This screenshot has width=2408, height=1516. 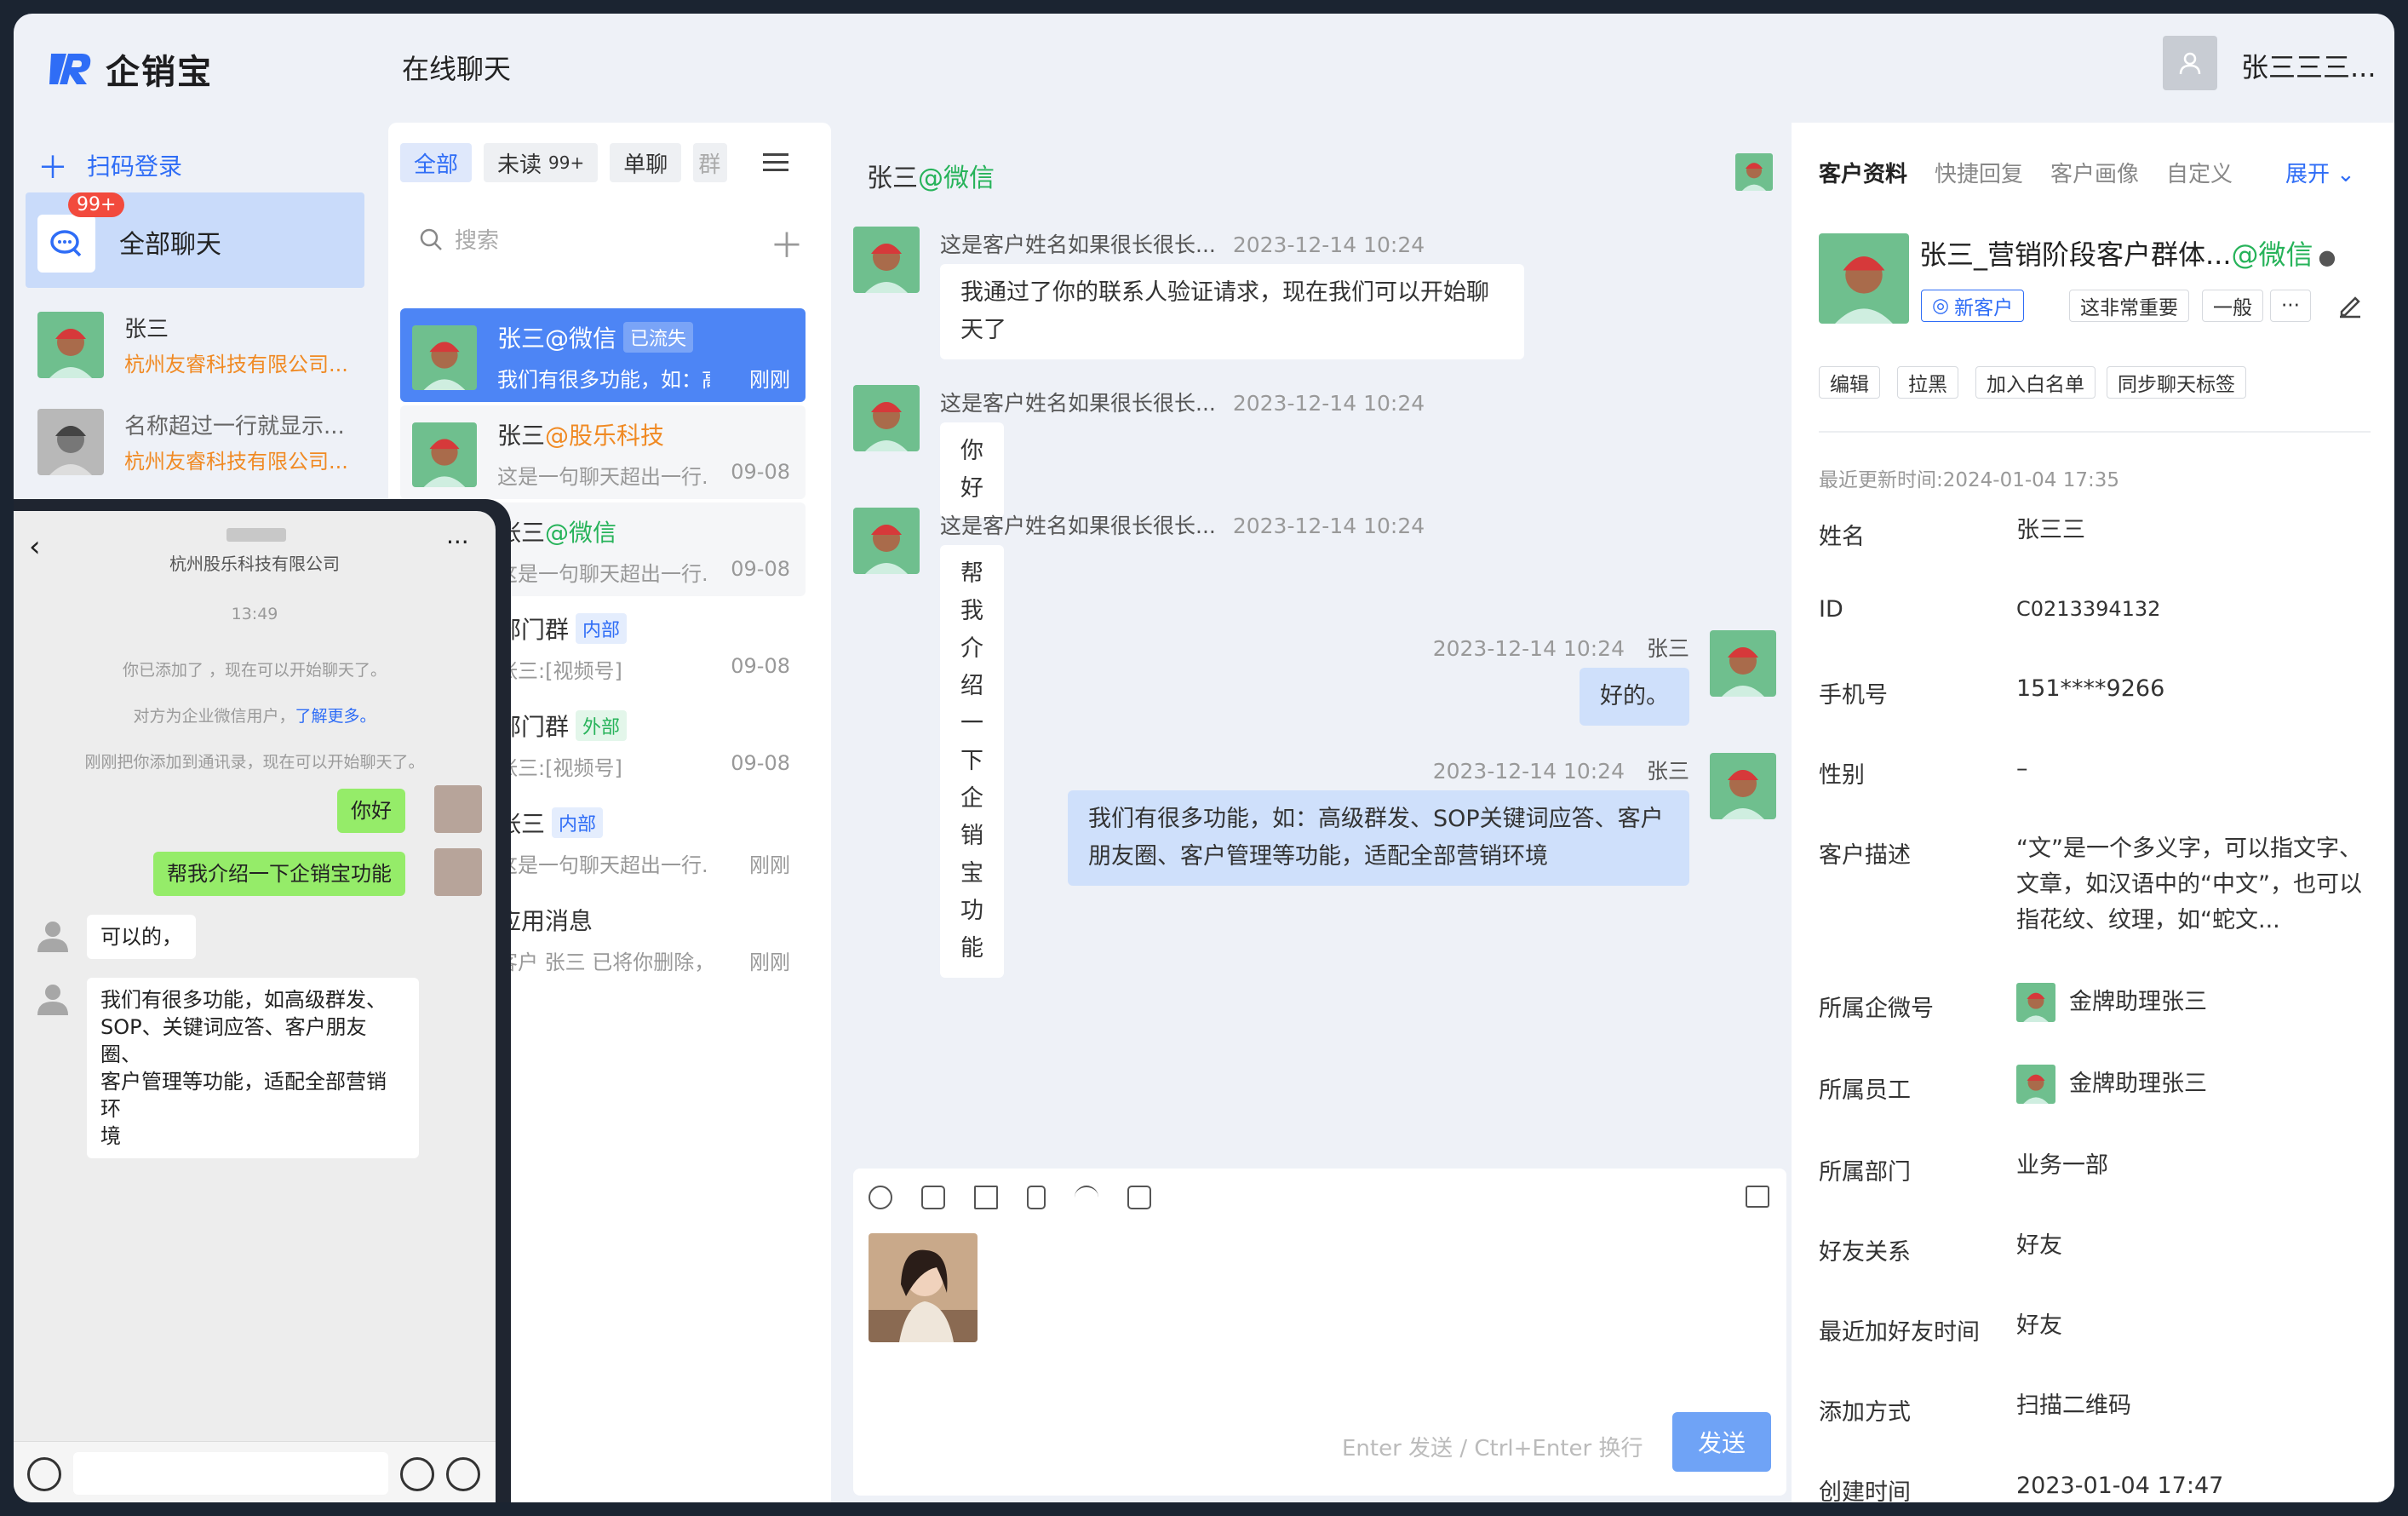 I want to click on folder-icon, so click(x=986, y=1197).